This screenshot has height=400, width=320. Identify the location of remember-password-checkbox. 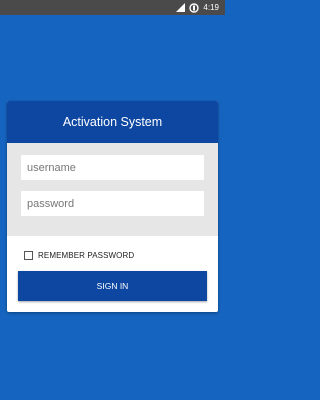
(28, 255).